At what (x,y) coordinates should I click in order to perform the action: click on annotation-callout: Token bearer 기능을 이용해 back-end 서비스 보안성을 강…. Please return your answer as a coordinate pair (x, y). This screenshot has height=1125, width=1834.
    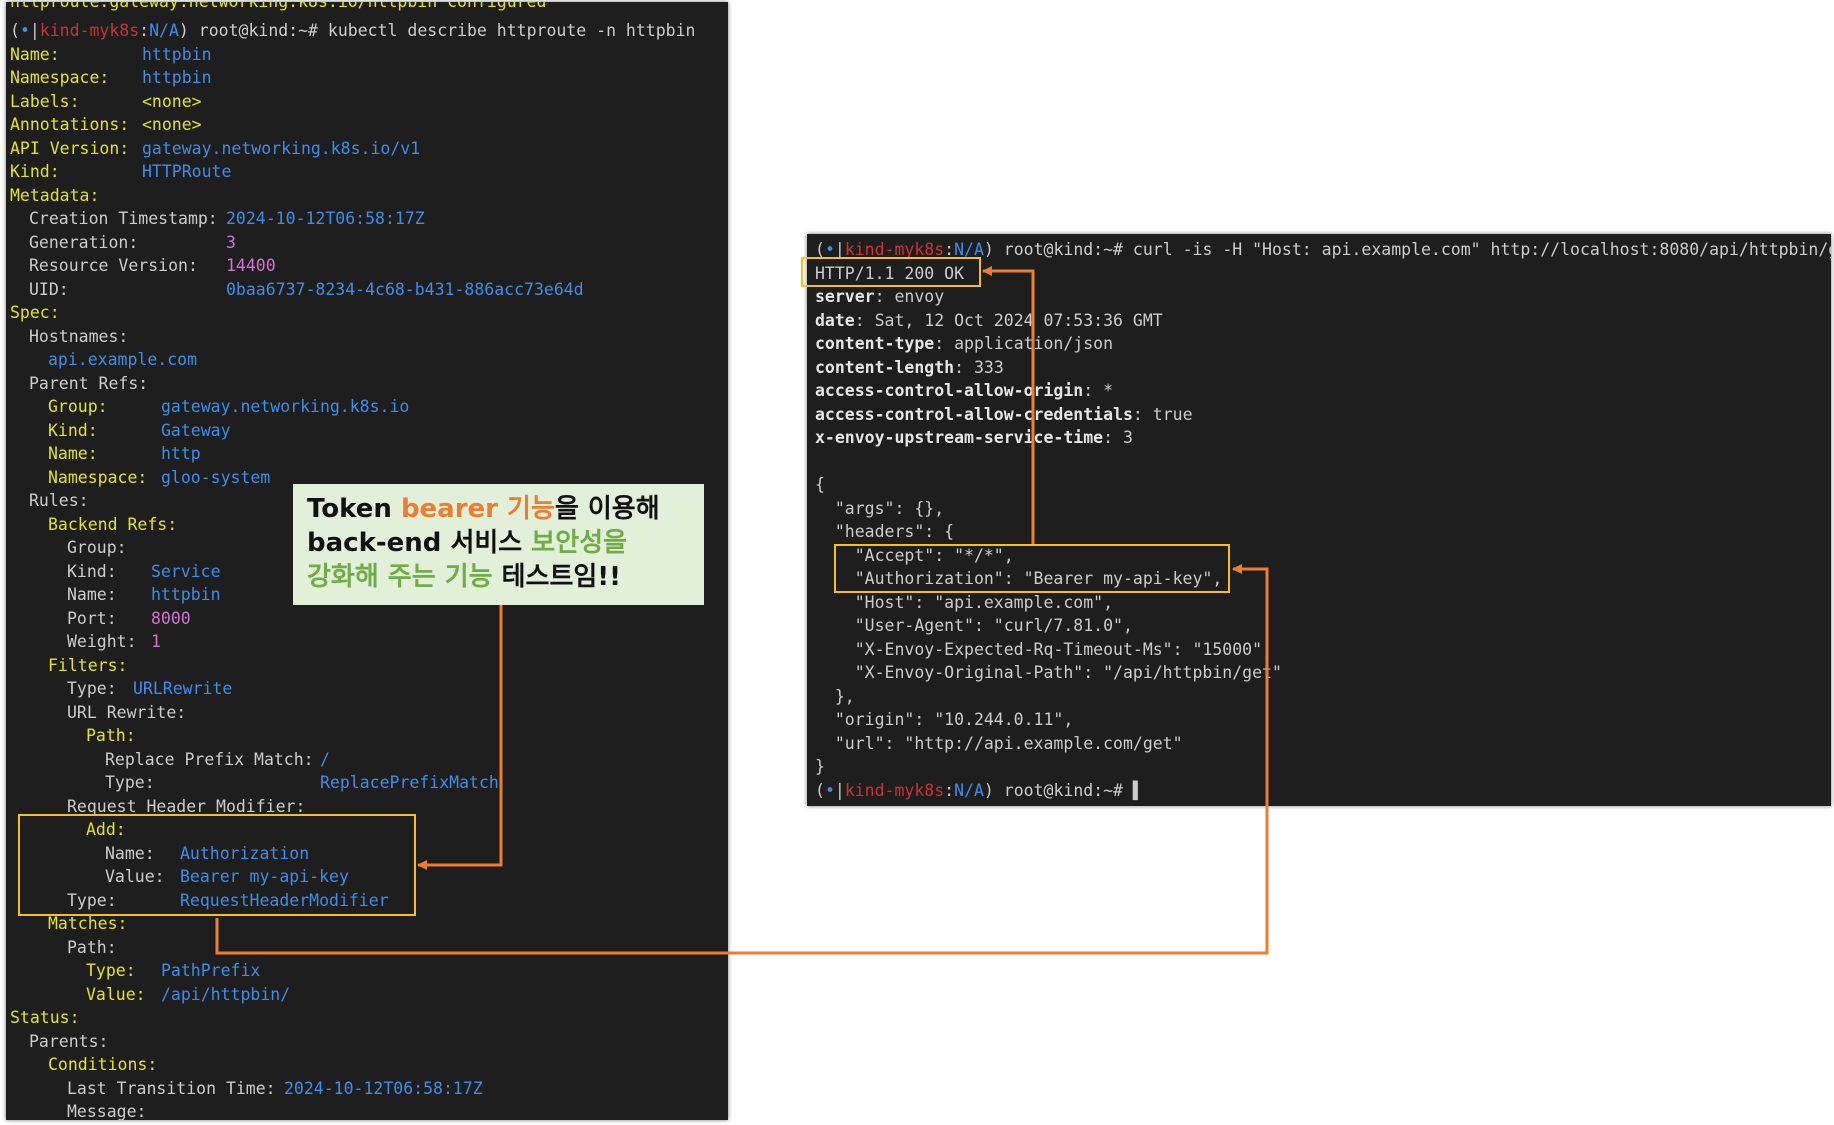
    Looking at the image, I should click on (498, 544).